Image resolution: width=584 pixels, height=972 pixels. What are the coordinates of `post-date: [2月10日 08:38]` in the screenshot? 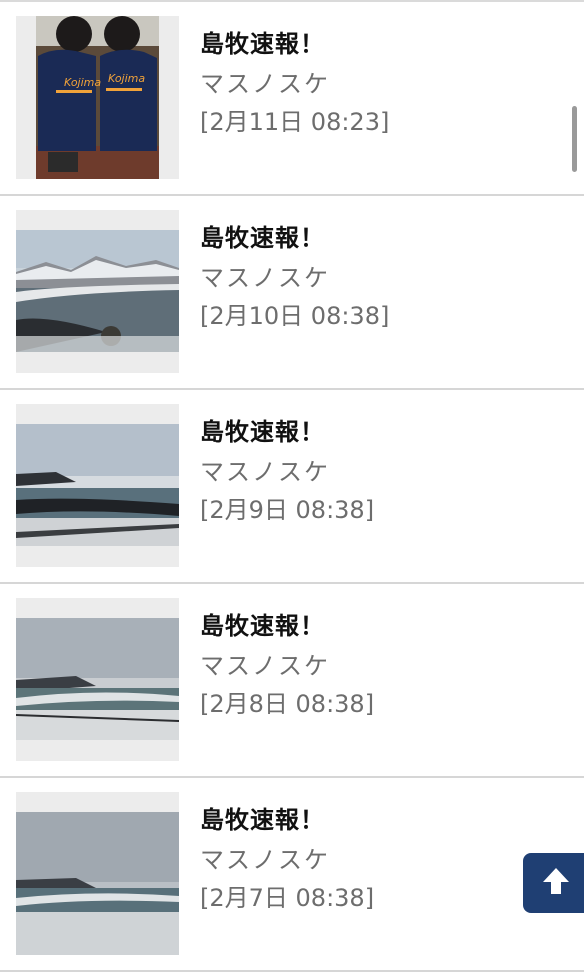 It's located at (295, 316).